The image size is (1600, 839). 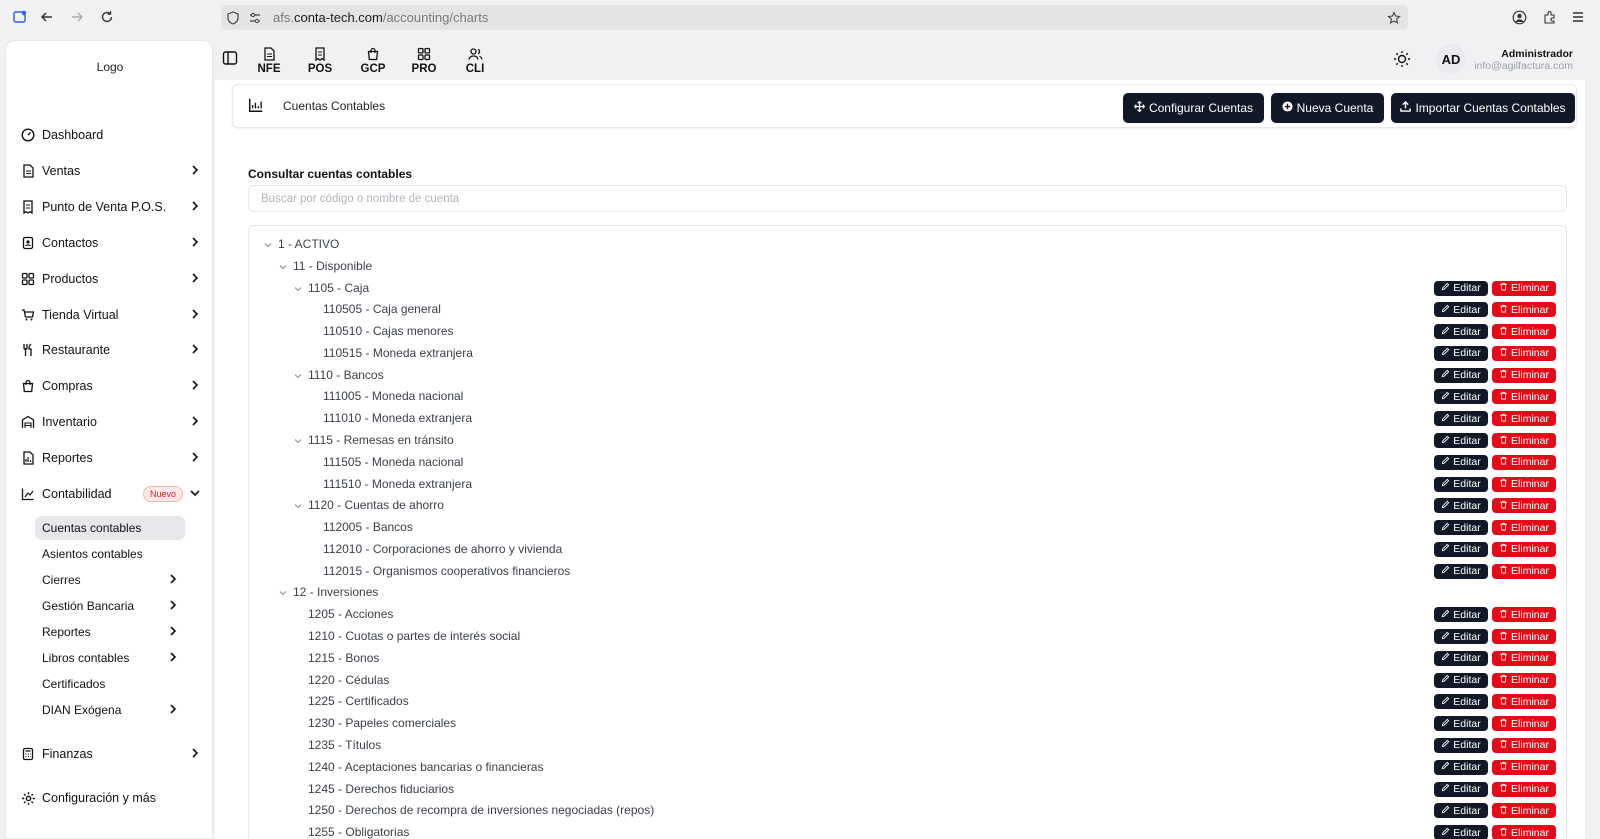 I want to click on sidebar-item-configuracion: Configuración y más, so click(x=112, y=798).